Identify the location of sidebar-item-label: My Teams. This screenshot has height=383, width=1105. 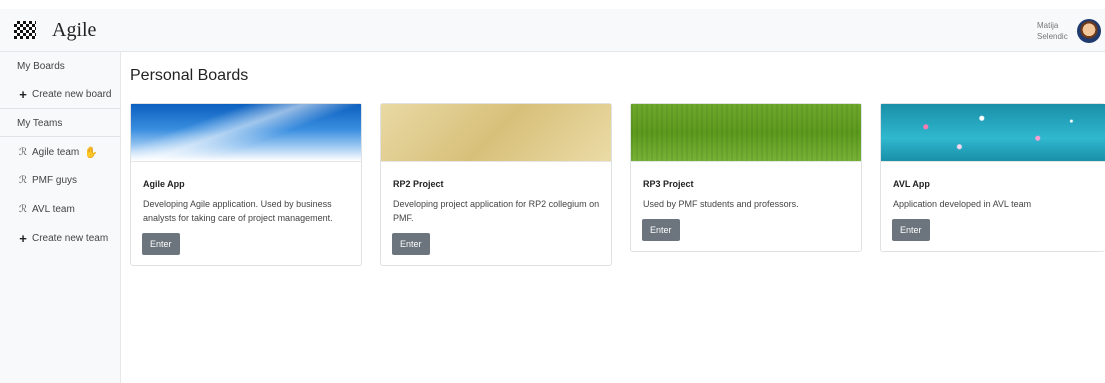
(40, 123).